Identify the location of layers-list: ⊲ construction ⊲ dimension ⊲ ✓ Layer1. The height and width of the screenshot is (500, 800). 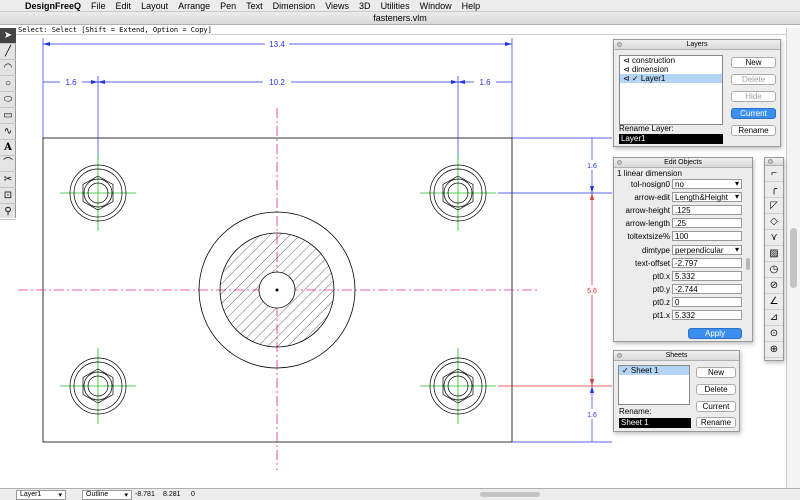
(671, 90).